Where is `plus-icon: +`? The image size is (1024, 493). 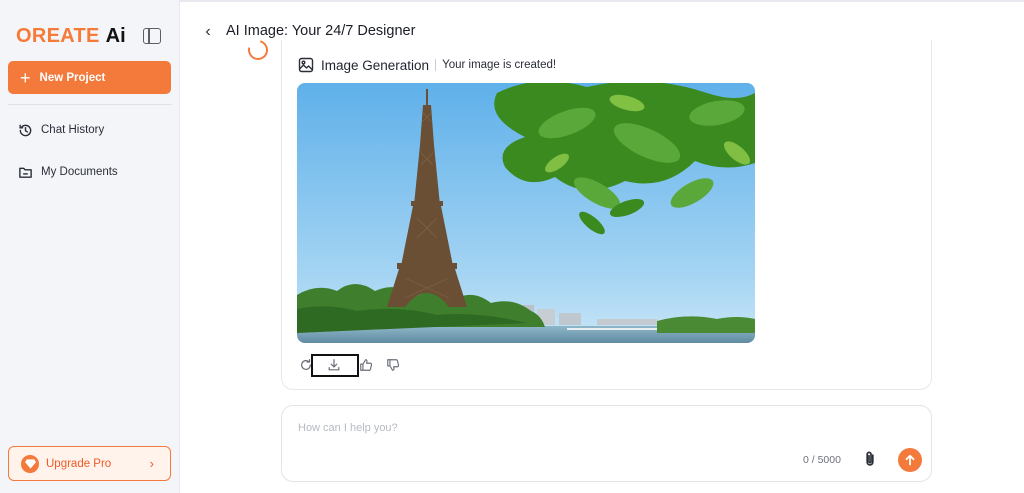 plus-icon: + is located at coordinates (25, 77).